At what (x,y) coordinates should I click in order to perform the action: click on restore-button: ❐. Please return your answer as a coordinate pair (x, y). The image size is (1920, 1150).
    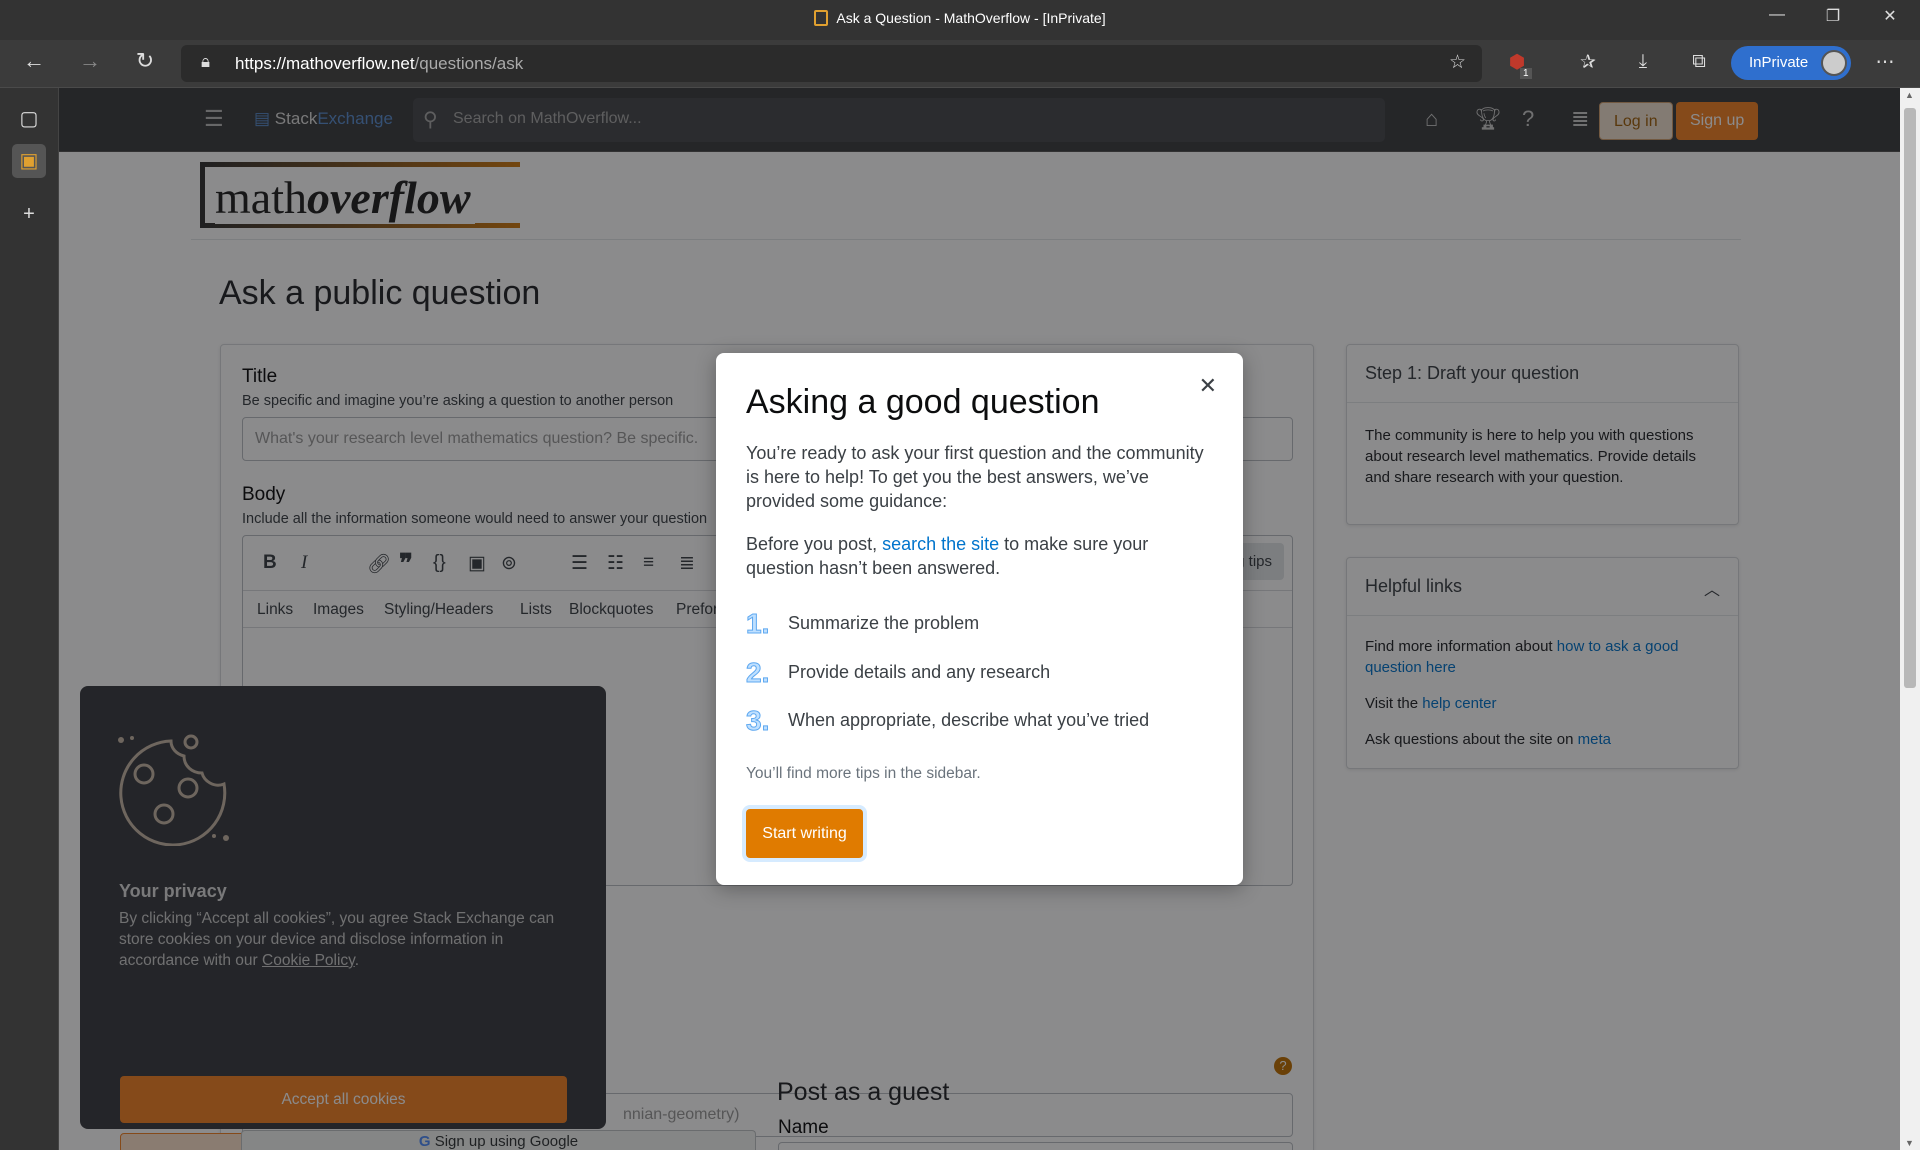
    Looking at the image, I should click on (1833, 16).